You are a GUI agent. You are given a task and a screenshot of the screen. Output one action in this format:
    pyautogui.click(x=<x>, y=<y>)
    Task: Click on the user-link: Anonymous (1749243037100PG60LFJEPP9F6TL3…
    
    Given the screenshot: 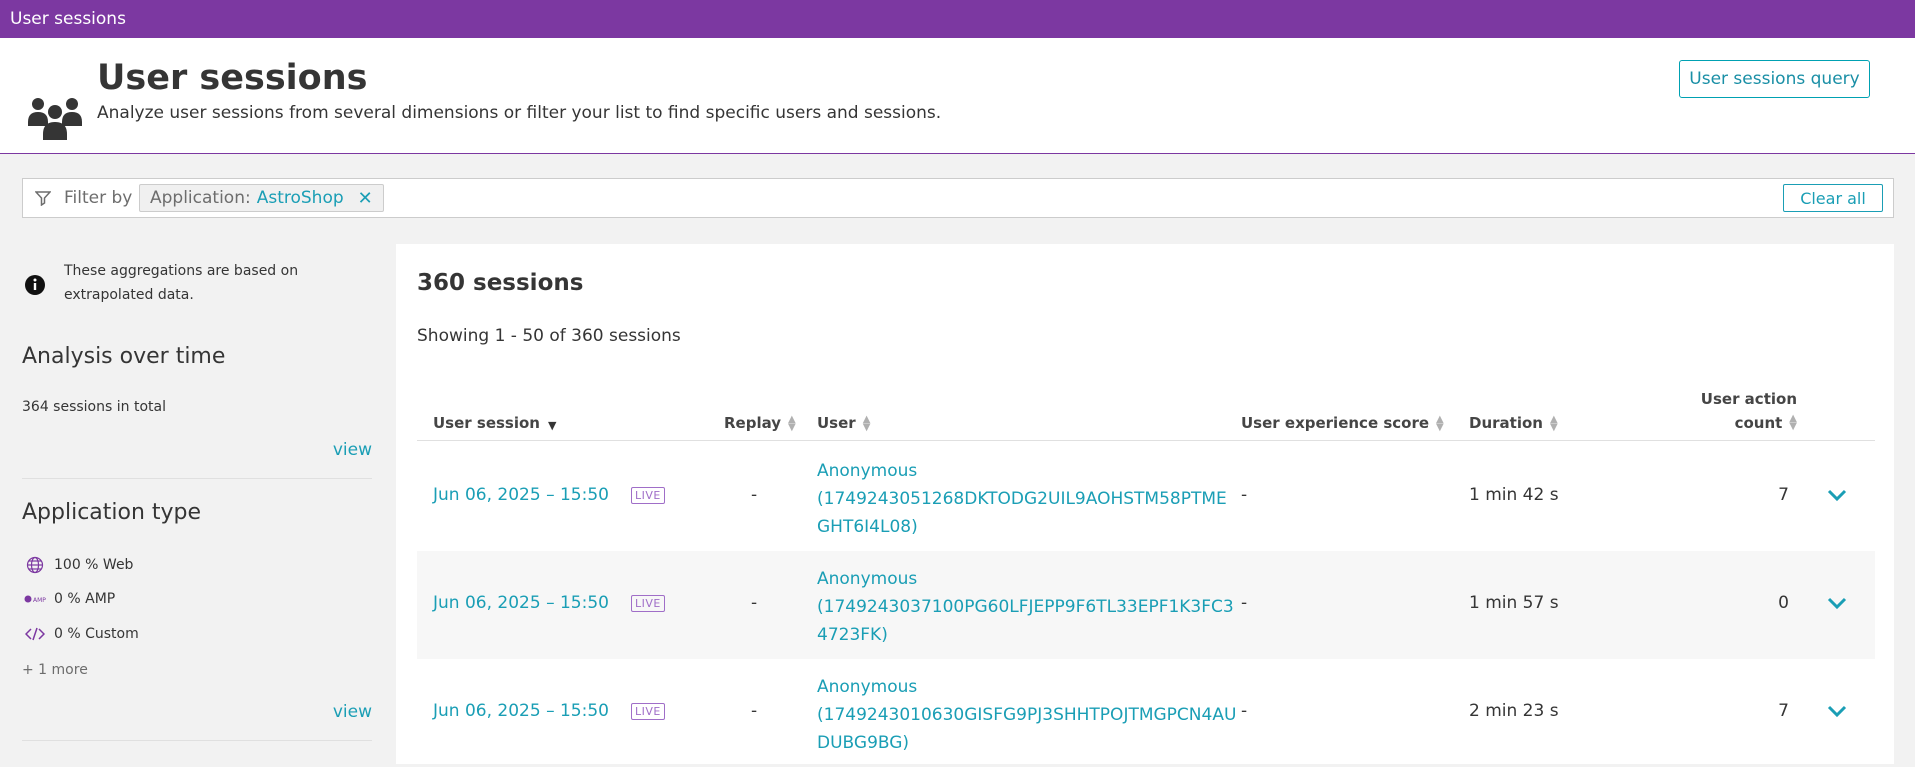 What is the action you would take?
    pyautogui.click(x=1025, y=607)
    